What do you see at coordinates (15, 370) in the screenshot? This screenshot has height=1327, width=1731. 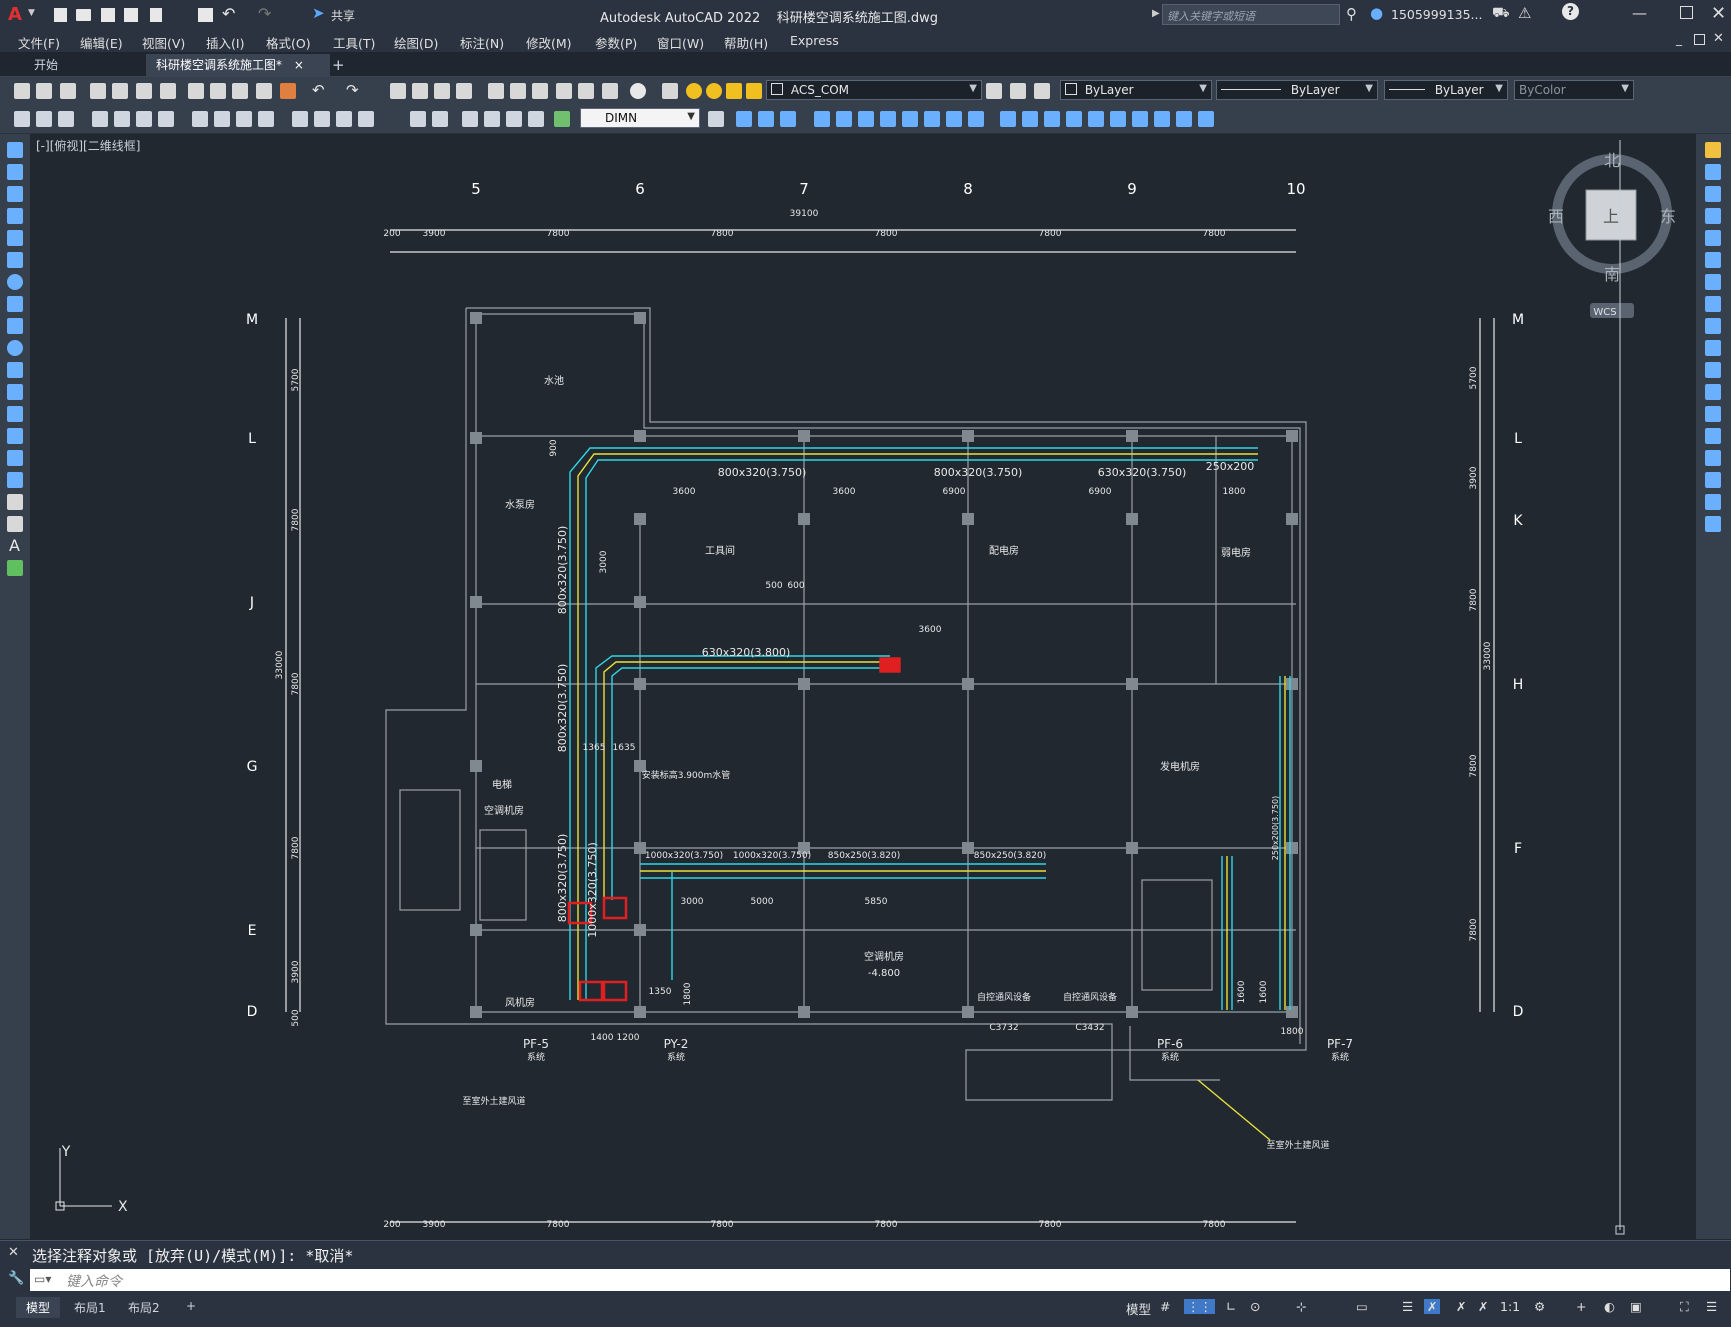 I see `ellipse-arc-icon` at bounding box center [15, 370].